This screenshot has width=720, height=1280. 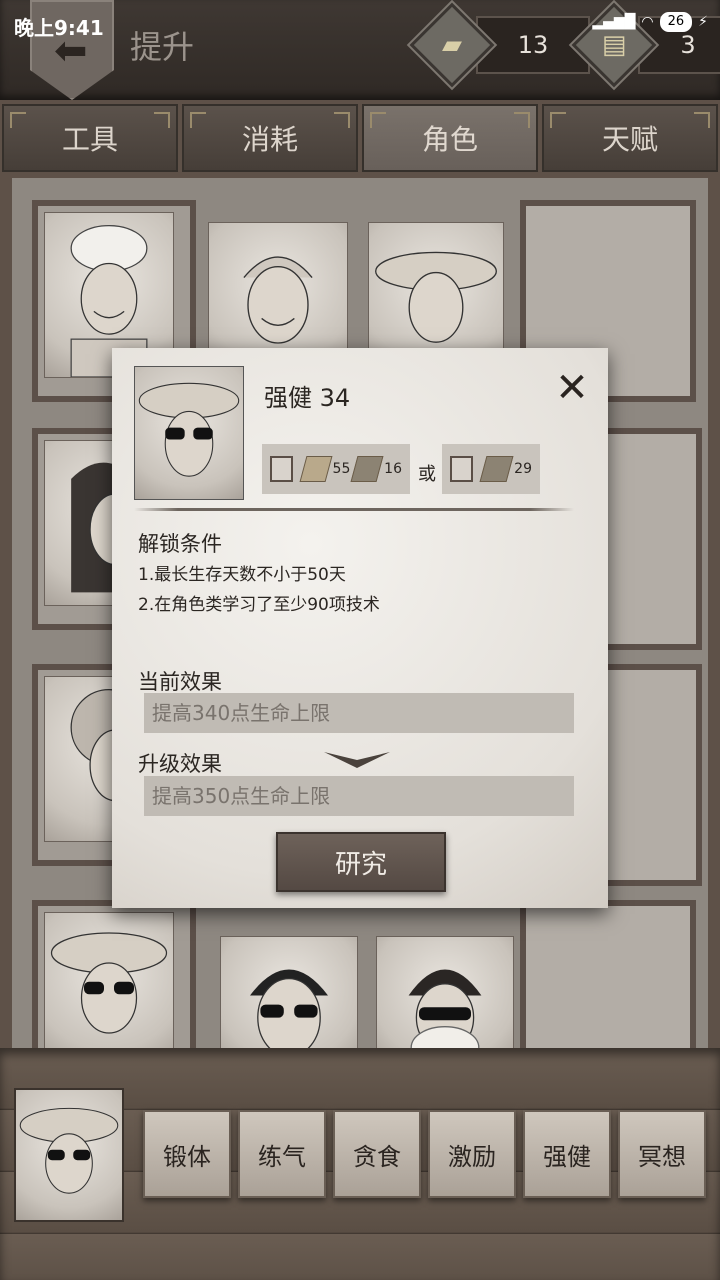 I want to click on tab-consumables-label: 消耗, so click(x=269, y=139).